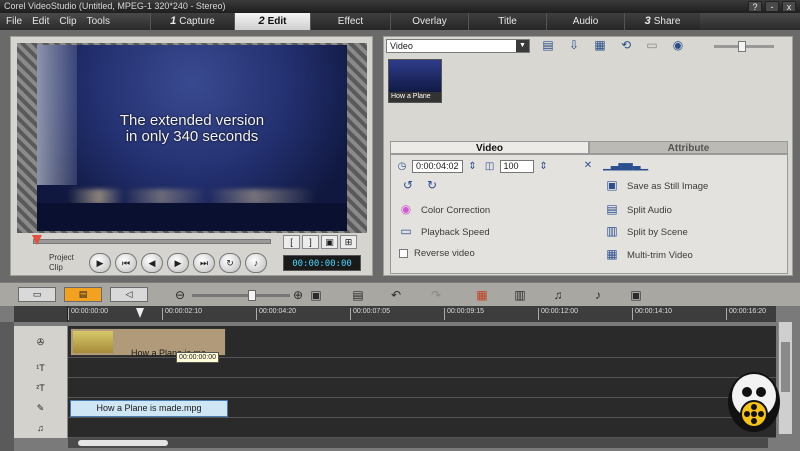 This screenshot has width=800, height=451. I want to click on zoom-in-icon: ⊕, so click(298, 295).